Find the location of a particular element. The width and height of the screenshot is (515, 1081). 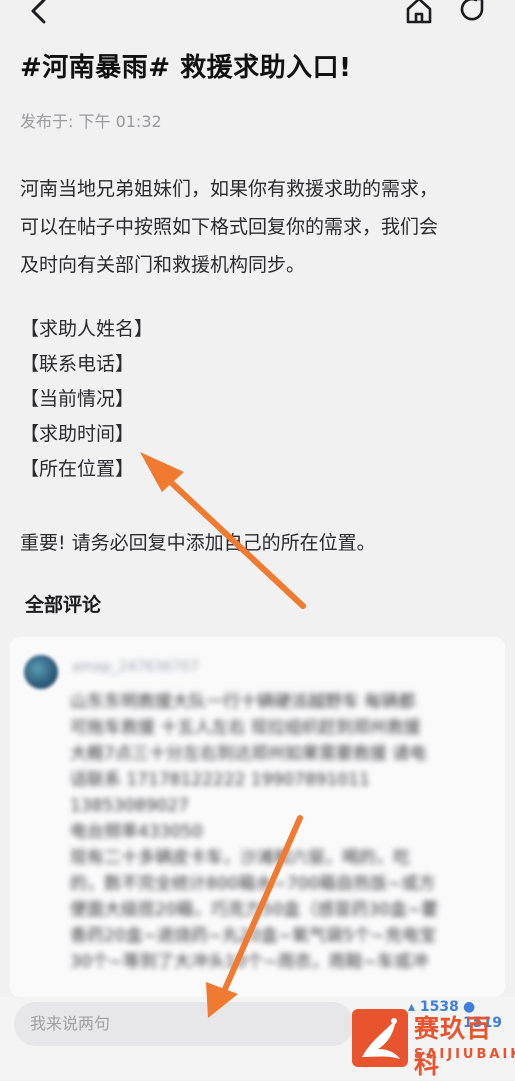

format-field-location: 【所在位置】 is located at coordinates (77, 469).